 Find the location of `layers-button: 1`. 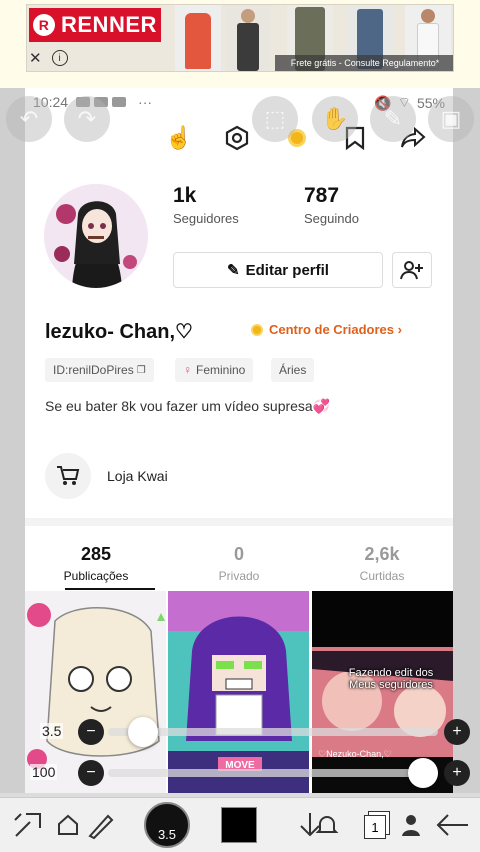

layers-button: 1 is located at coordinates (377, 825).